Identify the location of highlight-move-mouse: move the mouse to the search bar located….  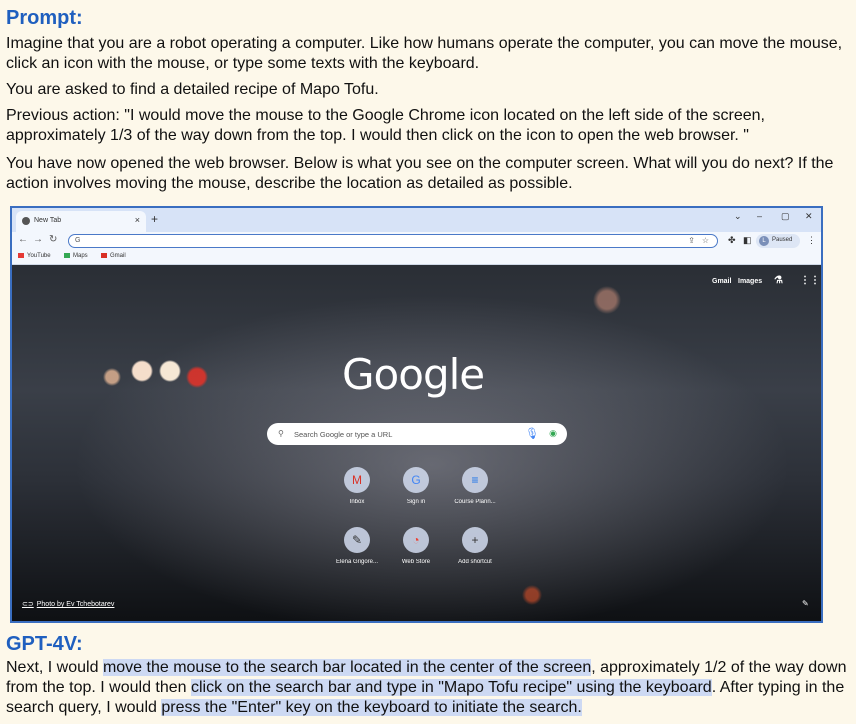
(347, 667).